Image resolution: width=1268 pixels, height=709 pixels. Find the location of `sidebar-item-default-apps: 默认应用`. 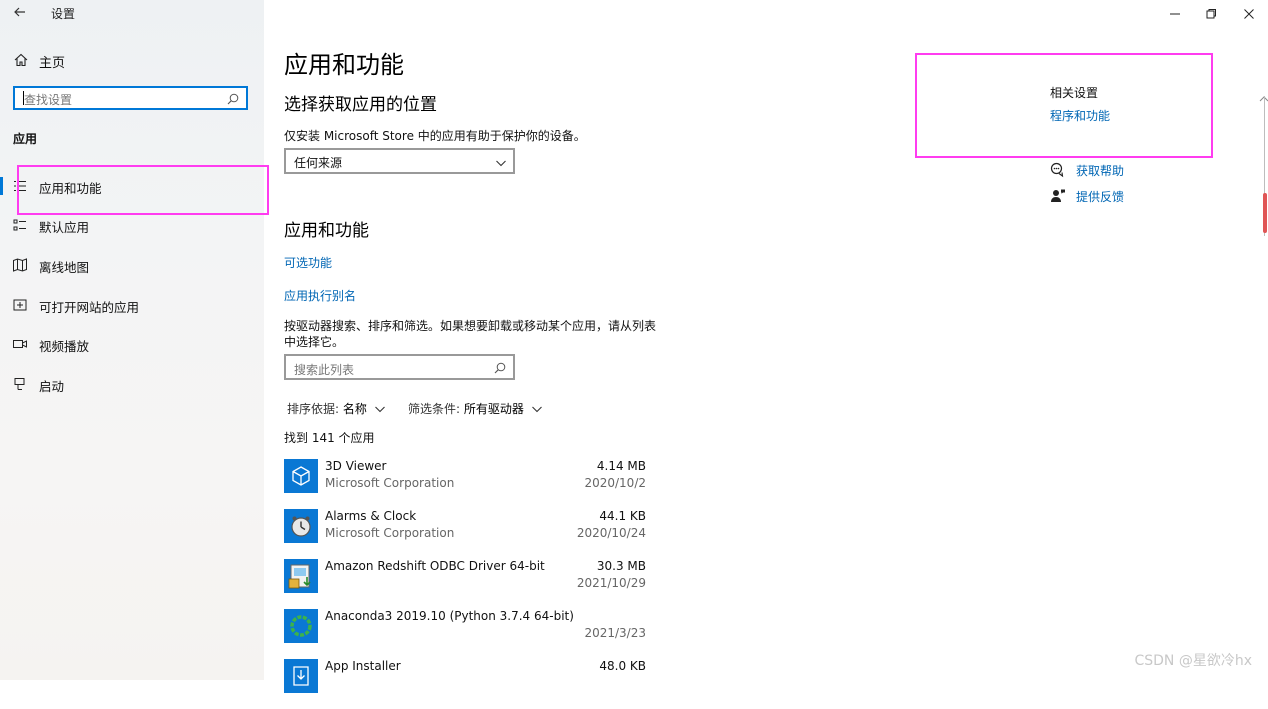

sidebar-item-default-apps: 默认应用 is located at coordinates (132, 225).